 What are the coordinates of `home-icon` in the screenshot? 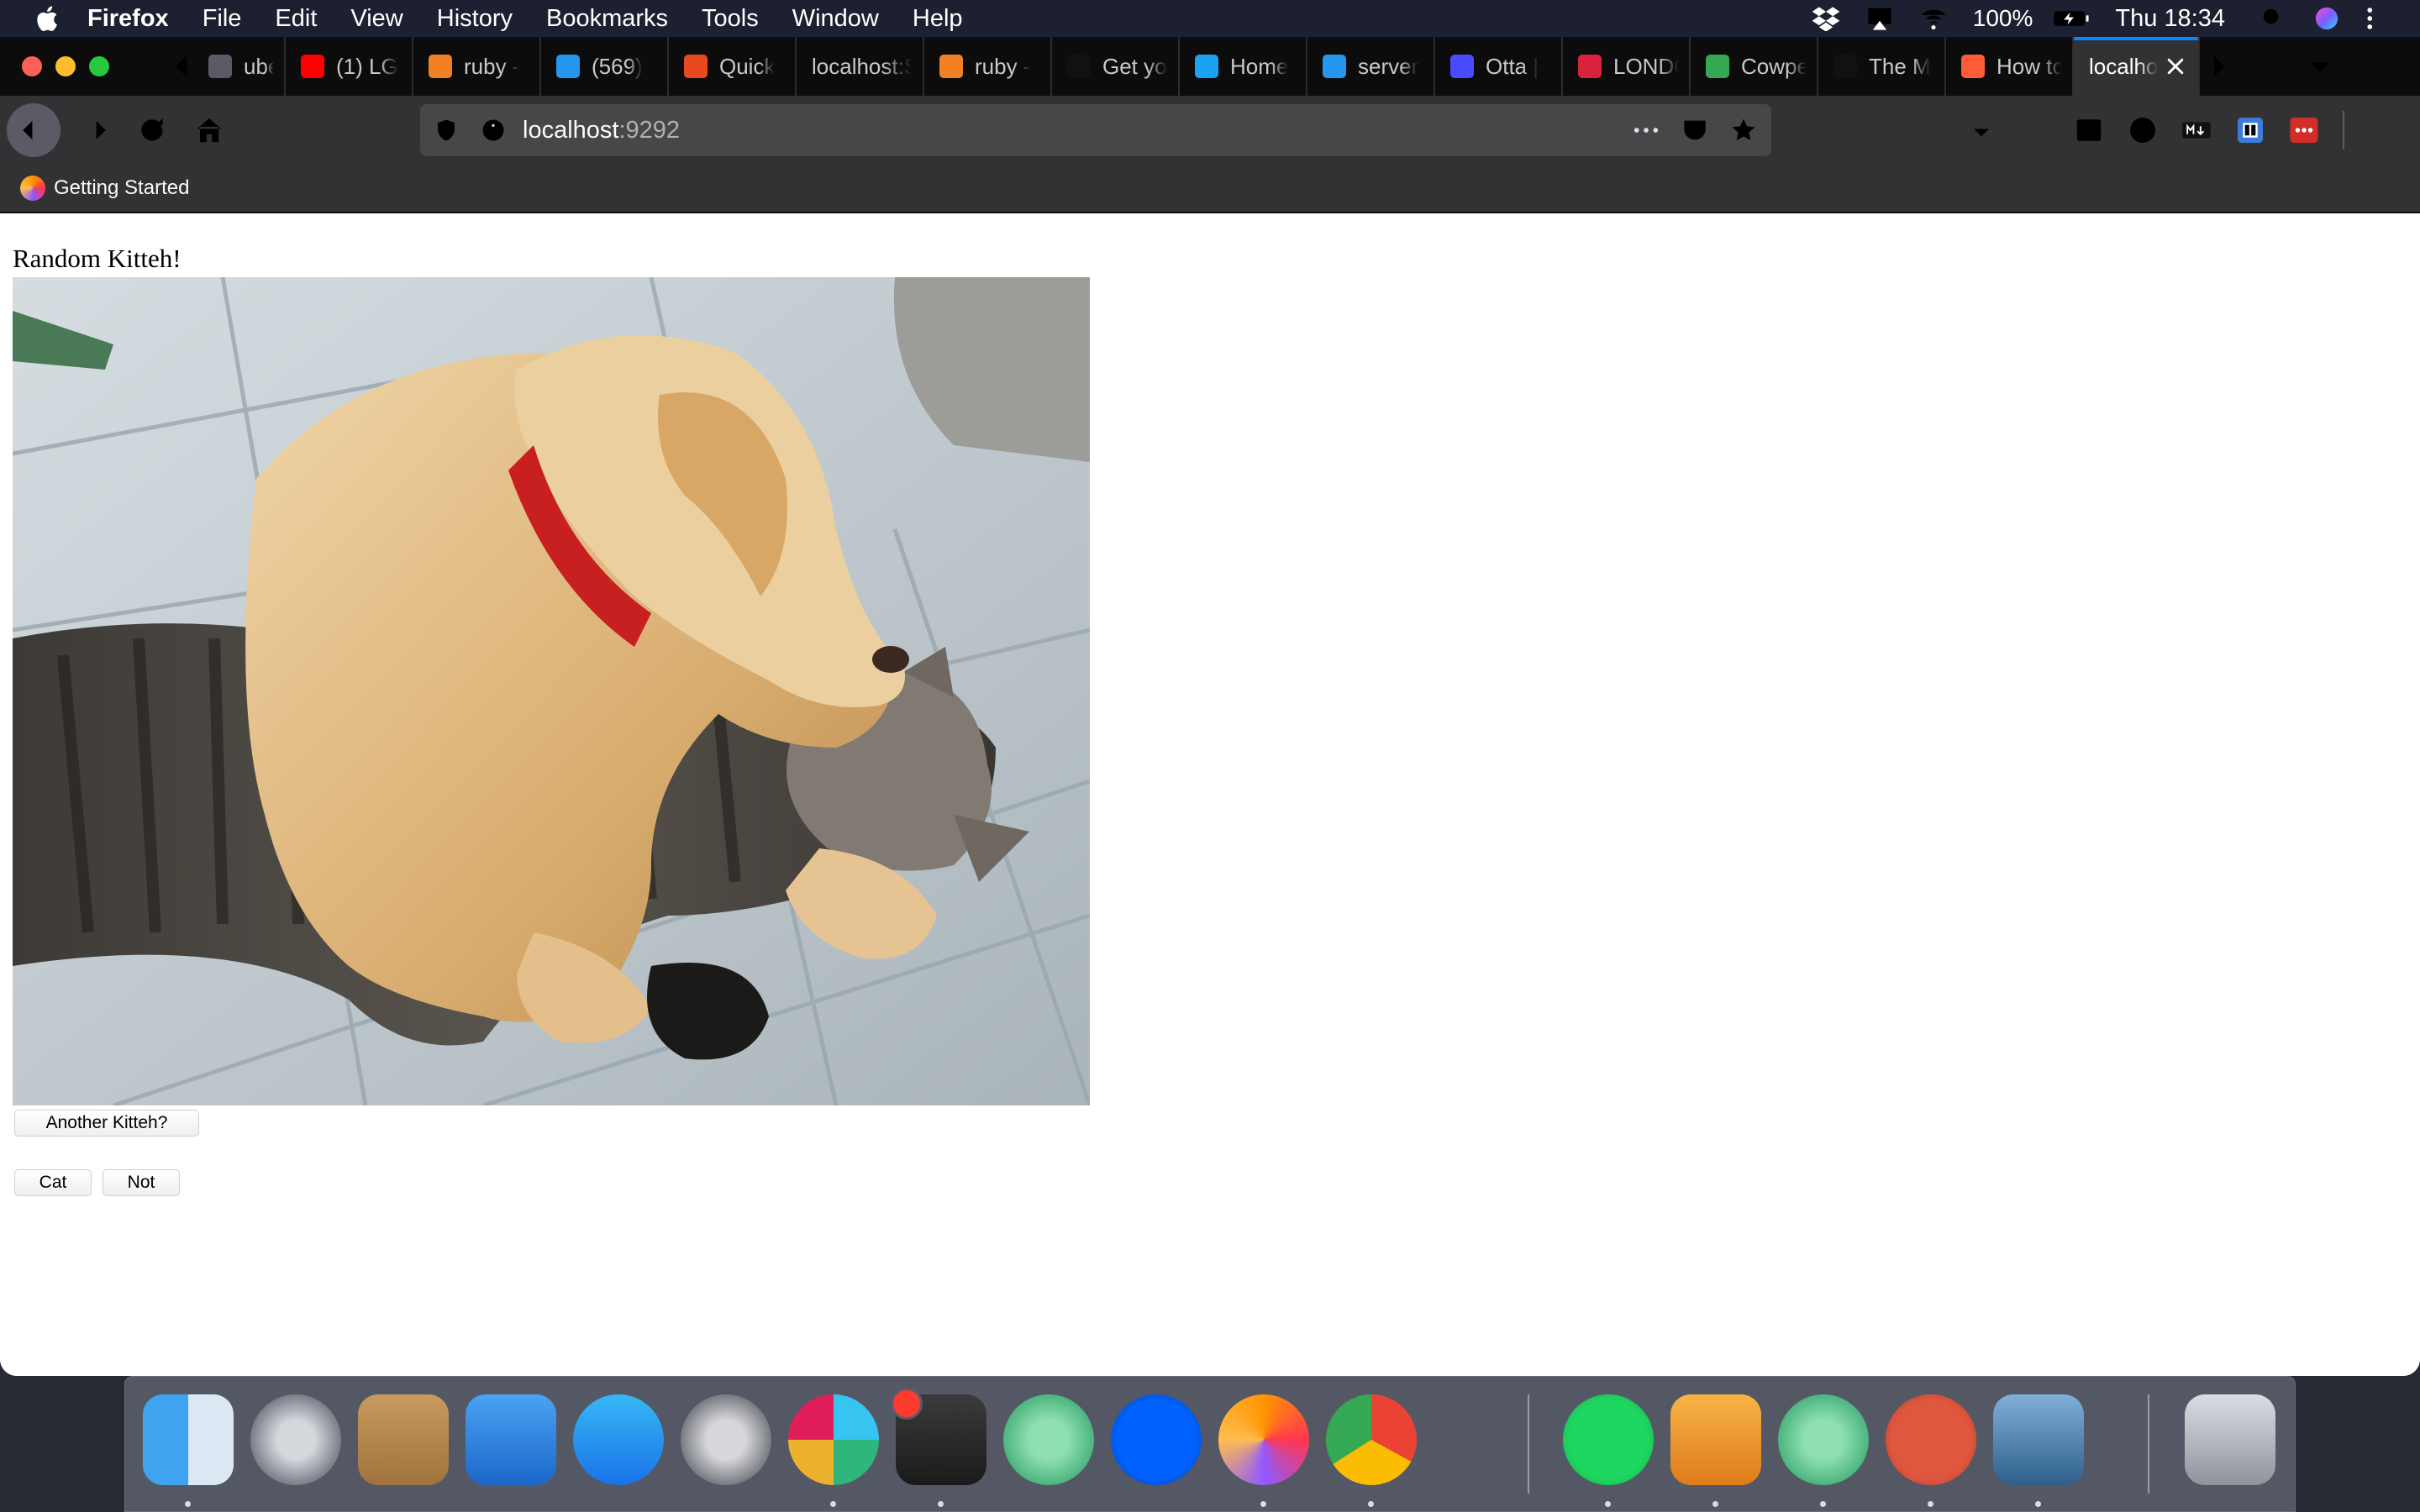 It's located at (209, 130).